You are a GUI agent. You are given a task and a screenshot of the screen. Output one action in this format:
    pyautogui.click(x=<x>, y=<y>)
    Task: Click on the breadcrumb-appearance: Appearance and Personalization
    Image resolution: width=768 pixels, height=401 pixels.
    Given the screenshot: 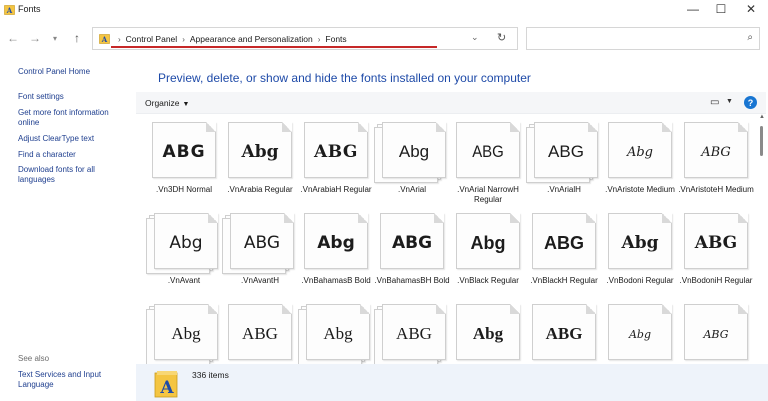 What is the action you would take?
    pyautogui.click(x=251, y=39)
    